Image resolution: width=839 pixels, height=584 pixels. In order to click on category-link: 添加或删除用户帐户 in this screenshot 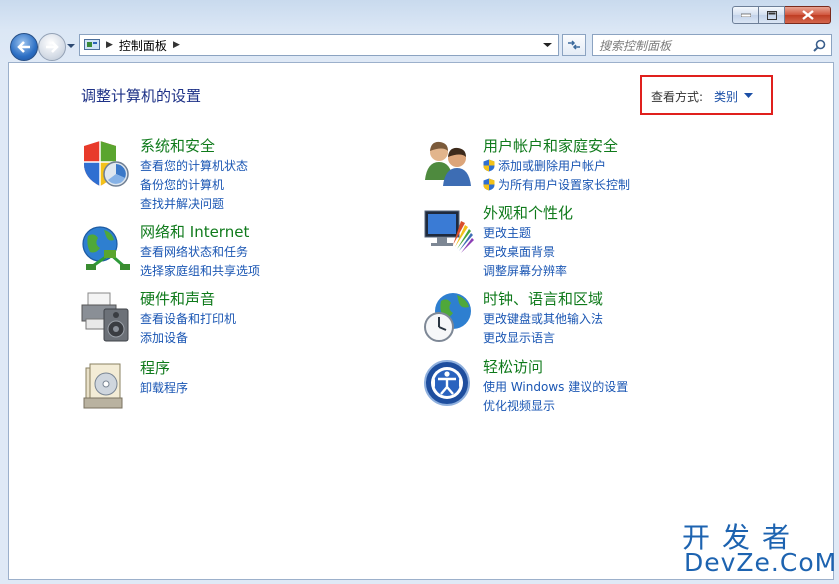, I will do `click(544, 165)`.